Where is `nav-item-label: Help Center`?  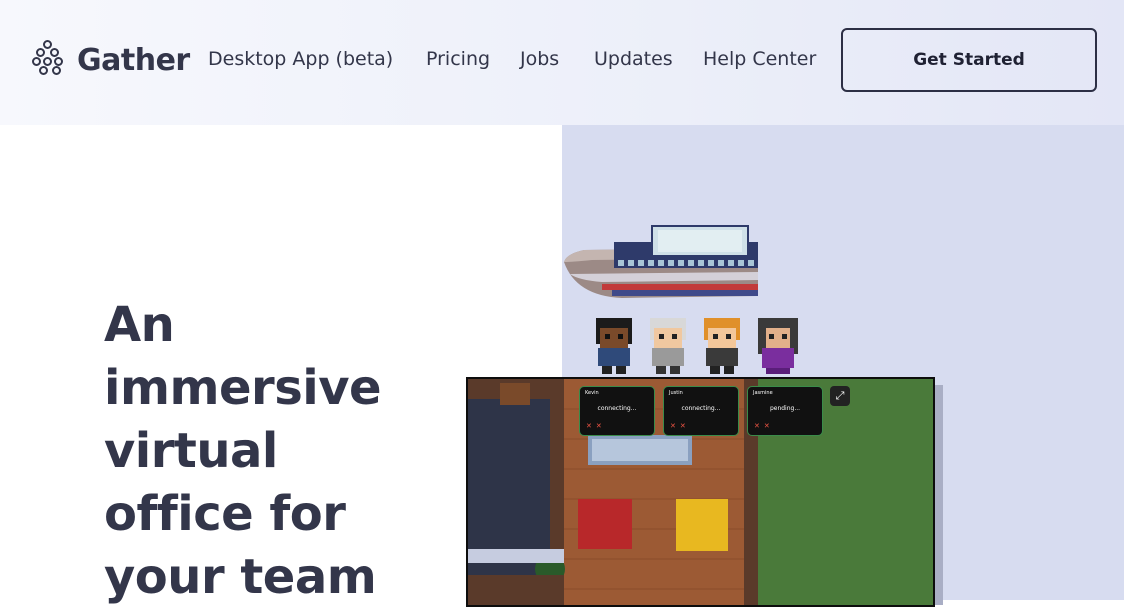
nav-item-label: Help Center is located at coordinates (760, 59).